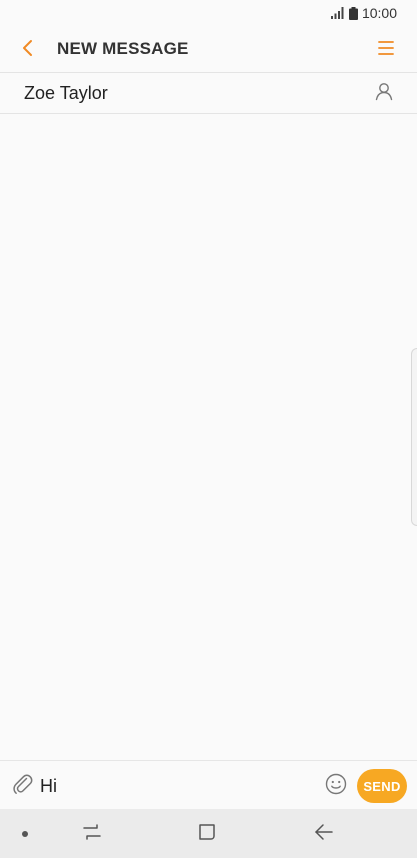  Describe the element at coordinates (337, 13) in the screenshot. I see `signal-icon` at that location.